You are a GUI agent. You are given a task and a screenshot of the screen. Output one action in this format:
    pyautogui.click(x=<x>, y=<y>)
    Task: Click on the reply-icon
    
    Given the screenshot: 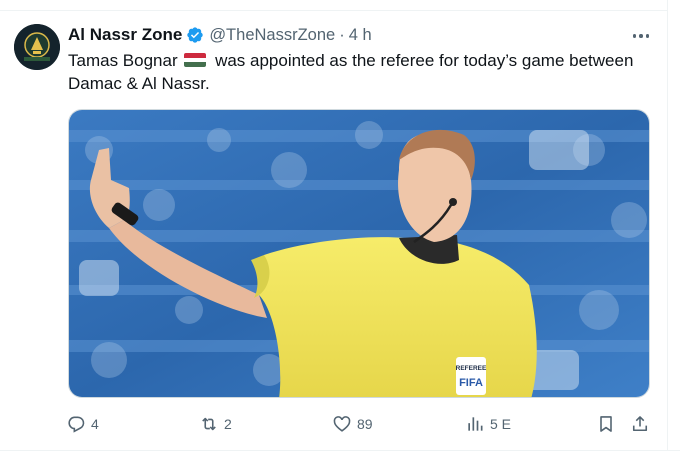 What is the action you would take?
    pyautogui.click(x=76, y=424)
    